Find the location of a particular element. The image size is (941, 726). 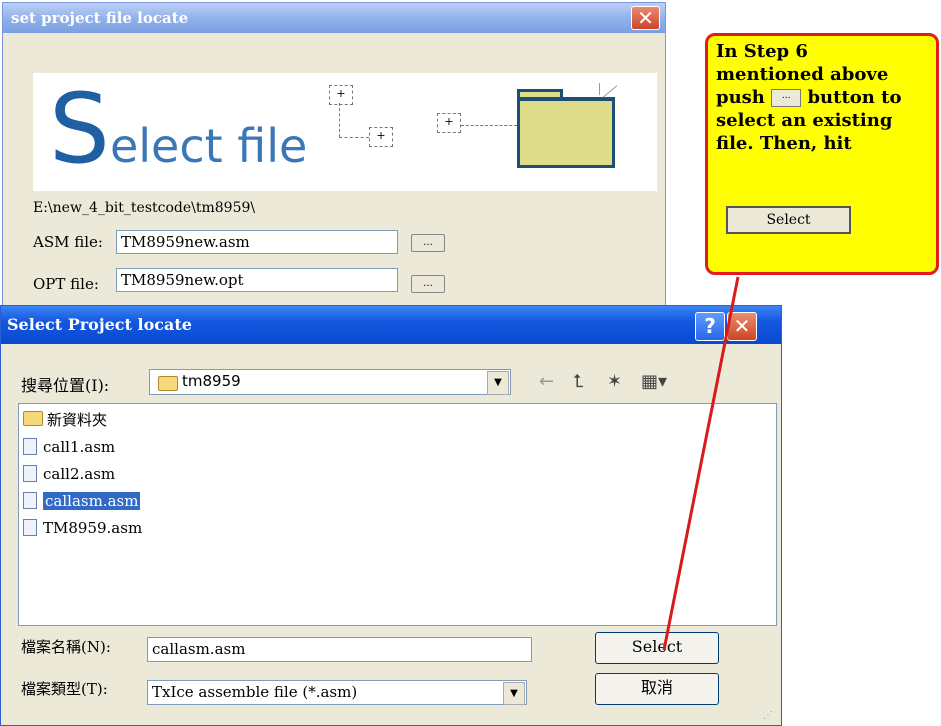

look-in-label: 搜尋位置(I): is located at coordinates (65, 385).